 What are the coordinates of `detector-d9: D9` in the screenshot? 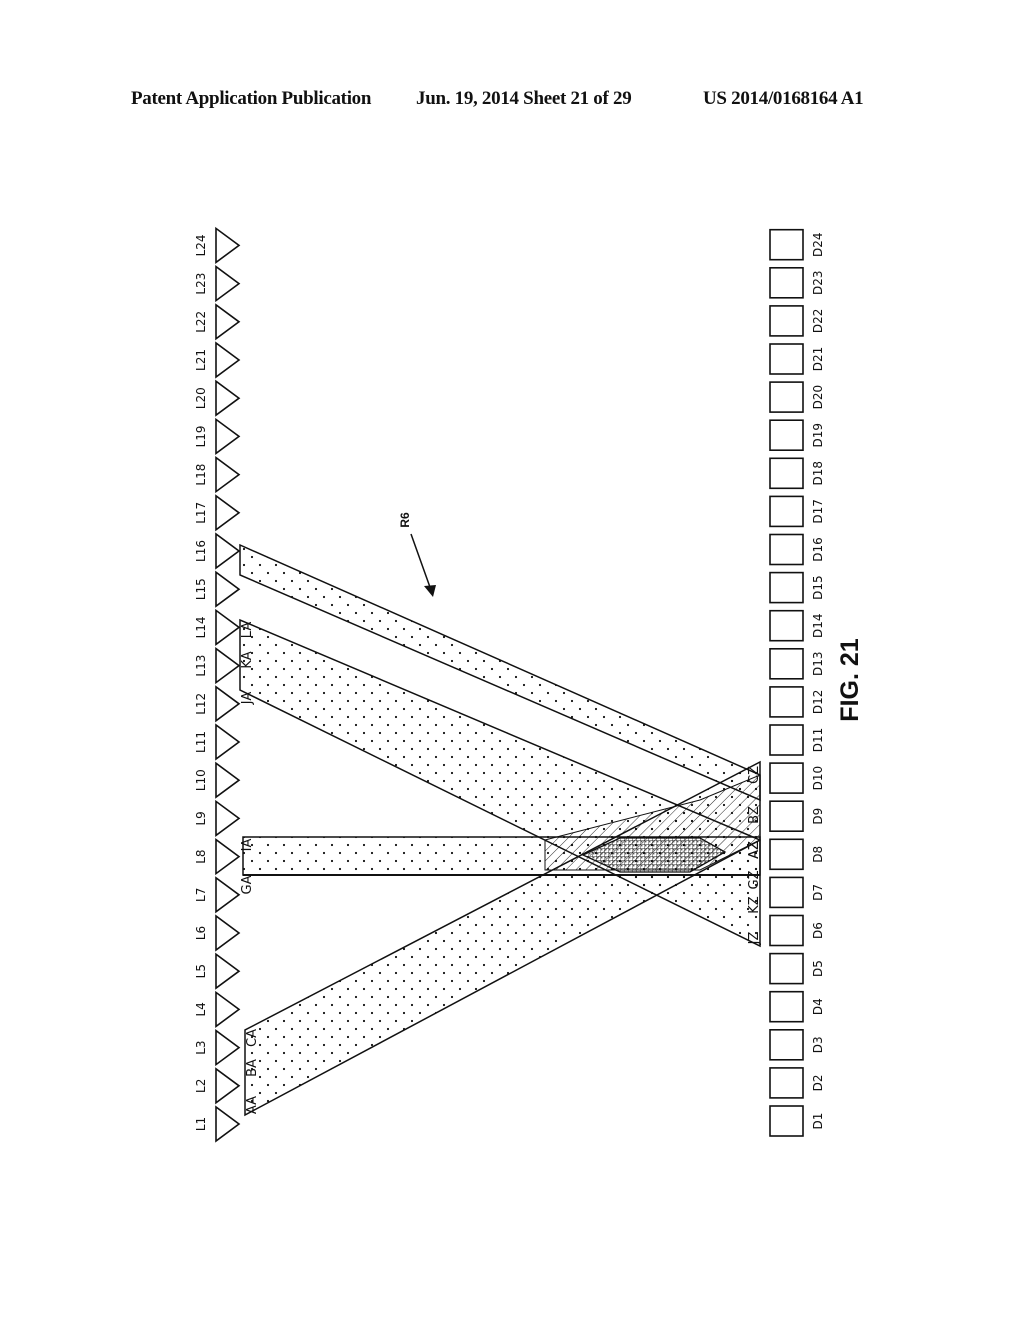 It's located at (797, 816).